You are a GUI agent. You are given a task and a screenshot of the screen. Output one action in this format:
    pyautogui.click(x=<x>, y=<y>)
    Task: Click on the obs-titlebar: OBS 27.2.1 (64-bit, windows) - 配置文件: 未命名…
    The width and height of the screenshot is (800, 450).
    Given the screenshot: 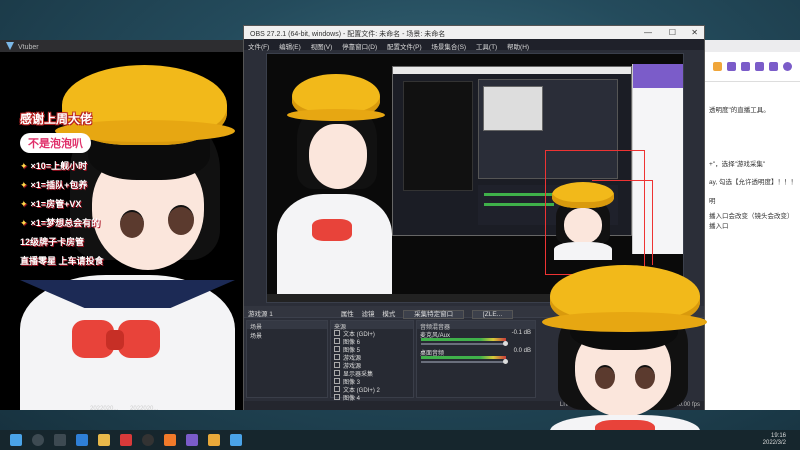 What is the action you would take?
    pyautogui.click(x=474, y=32)
    